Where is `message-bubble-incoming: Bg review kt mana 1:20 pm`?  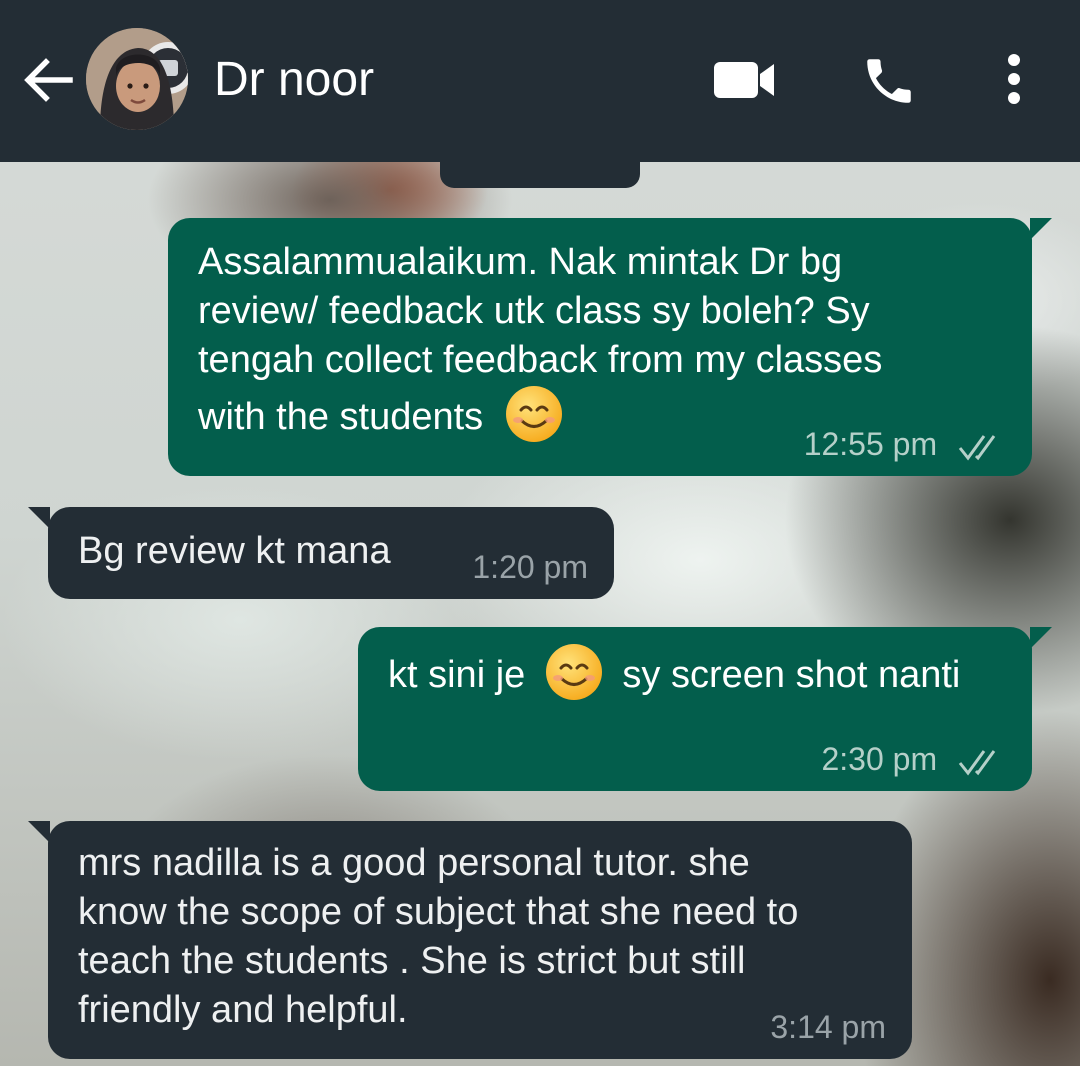 message-bubble-incoming: Bg review kt mana 1:20 pm is located at coordinates (321, 553).